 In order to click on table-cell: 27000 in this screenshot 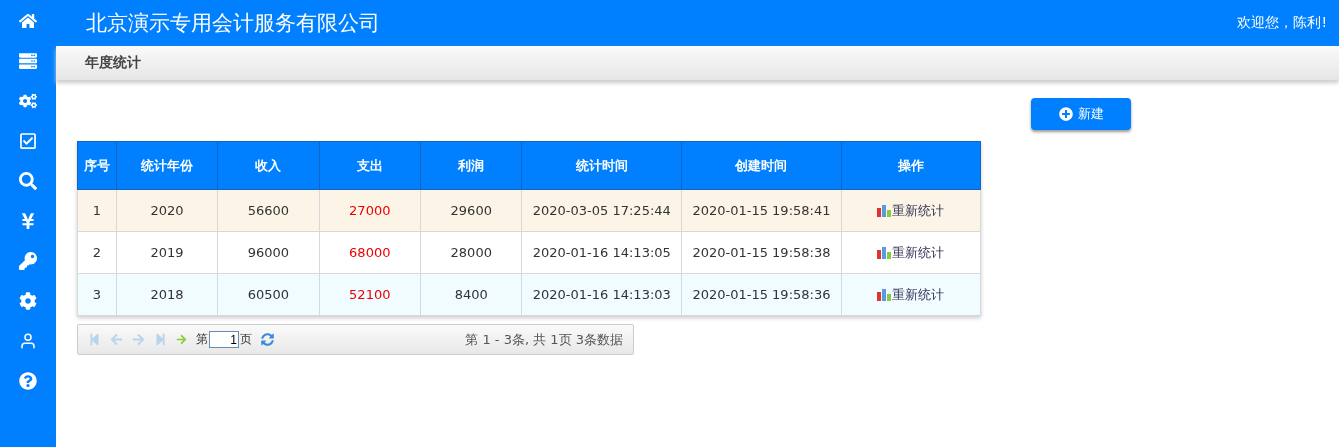, I will do `click(370, 210)`.